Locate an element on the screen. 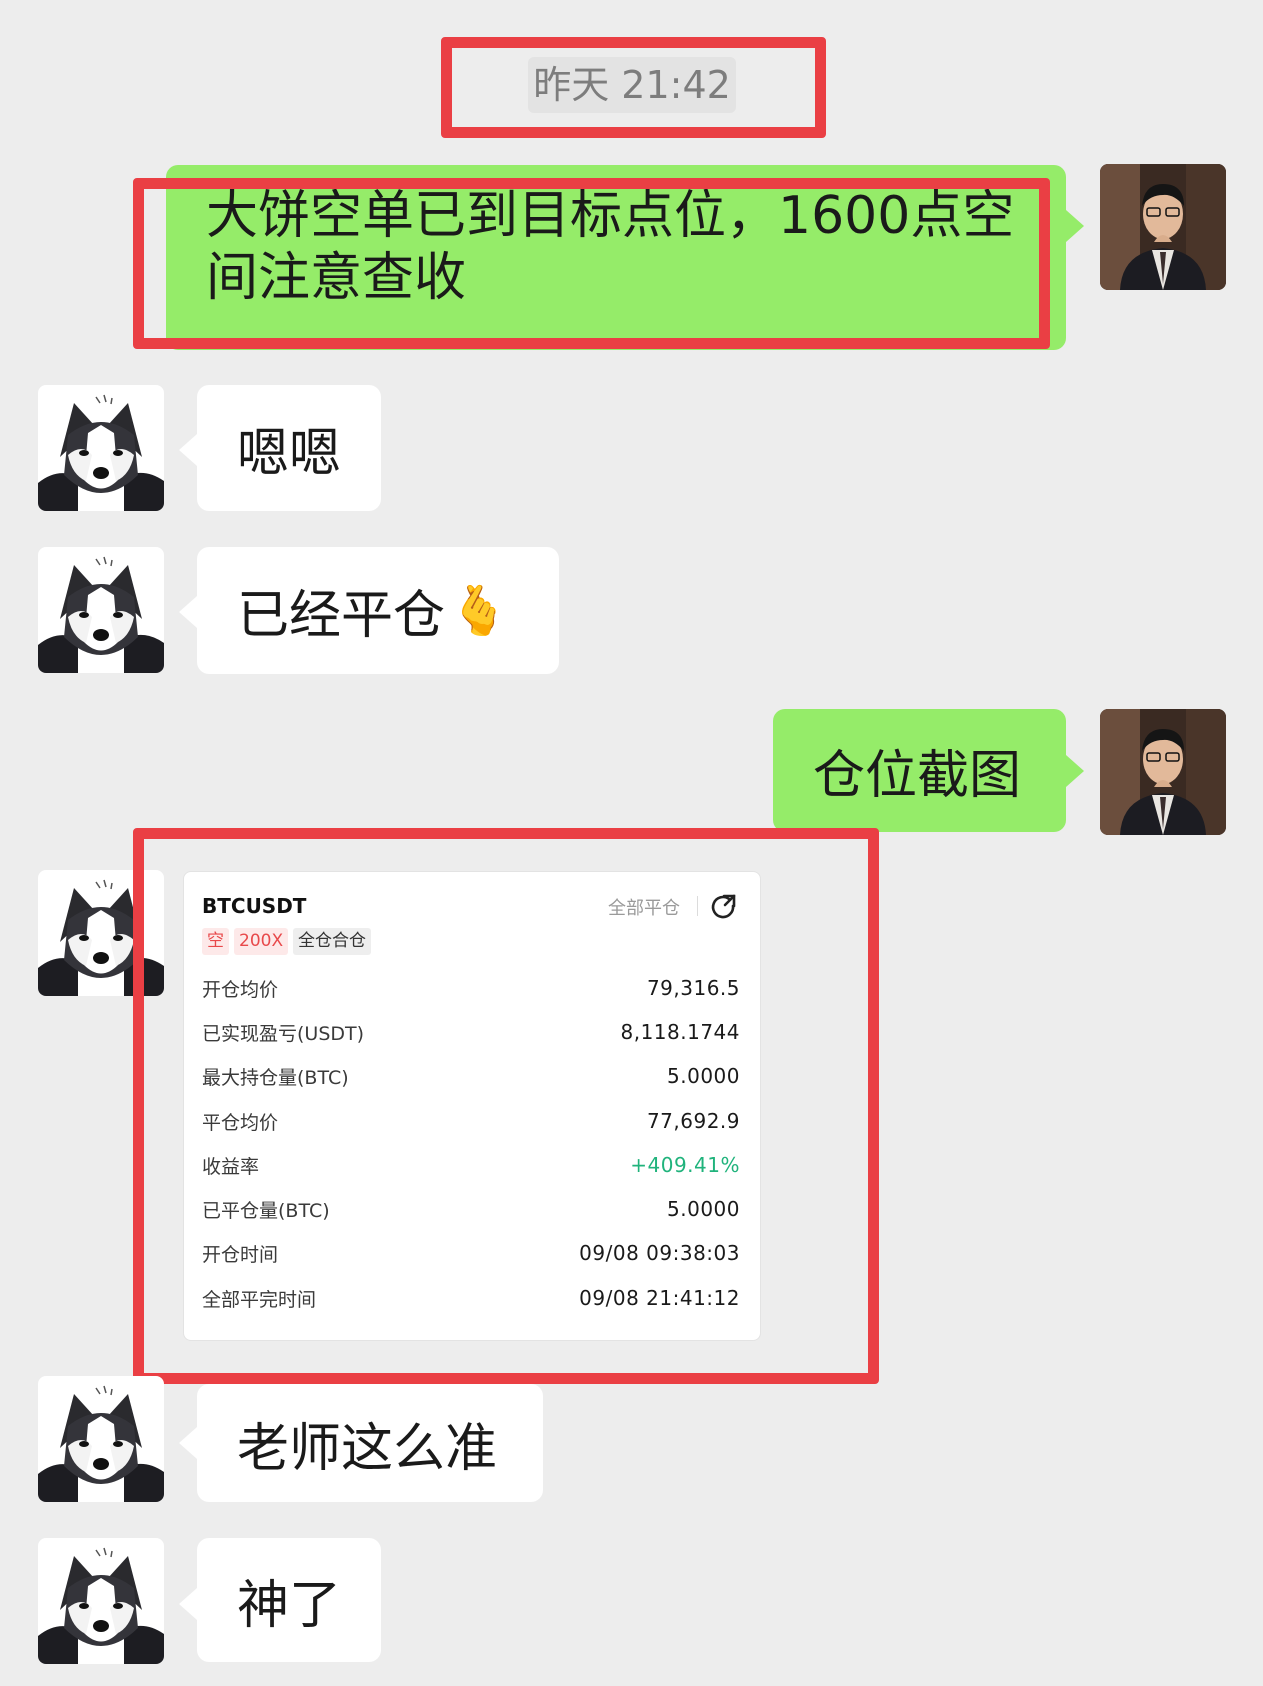 The image size is (1263, 1686). received-message-5: 老师这么准 is located at coordinates (370, 1443).